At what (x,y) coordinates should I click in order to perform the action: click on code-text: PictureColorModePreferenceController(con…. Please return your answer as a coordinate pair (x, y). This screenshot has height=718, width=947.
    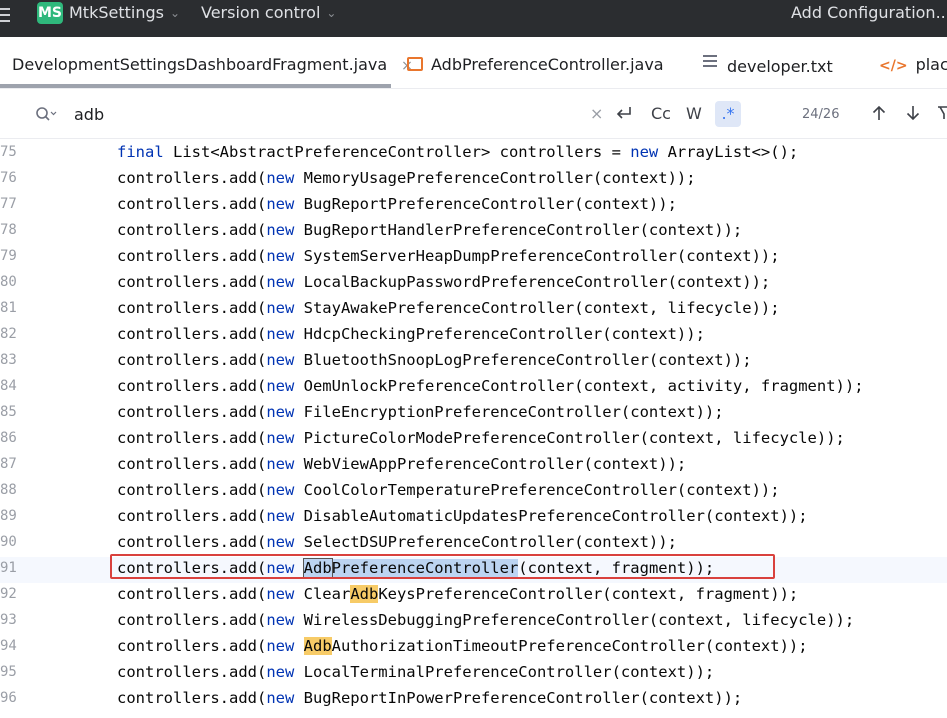
    Looking at the image, I should click on (569, 438).